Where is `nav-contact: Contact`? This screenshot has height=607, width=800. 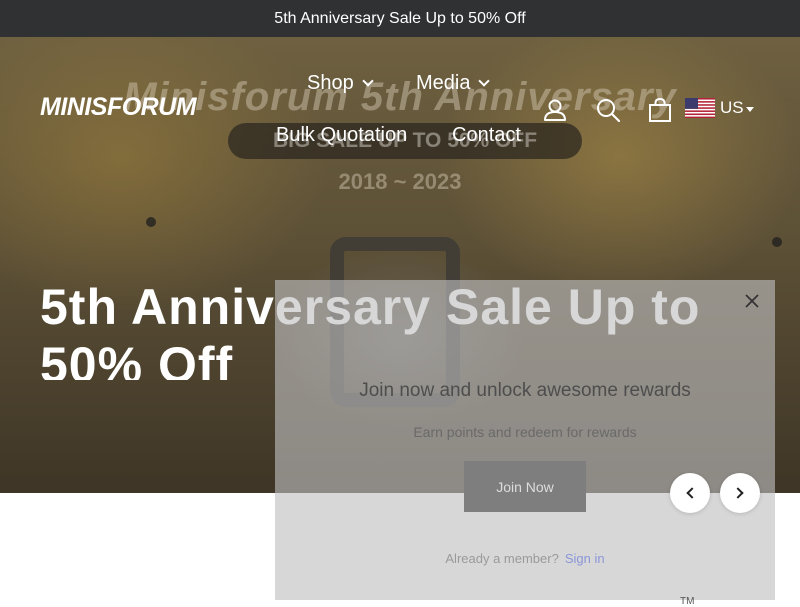
nav-contact: Contact is located at coordinates (486, 135).